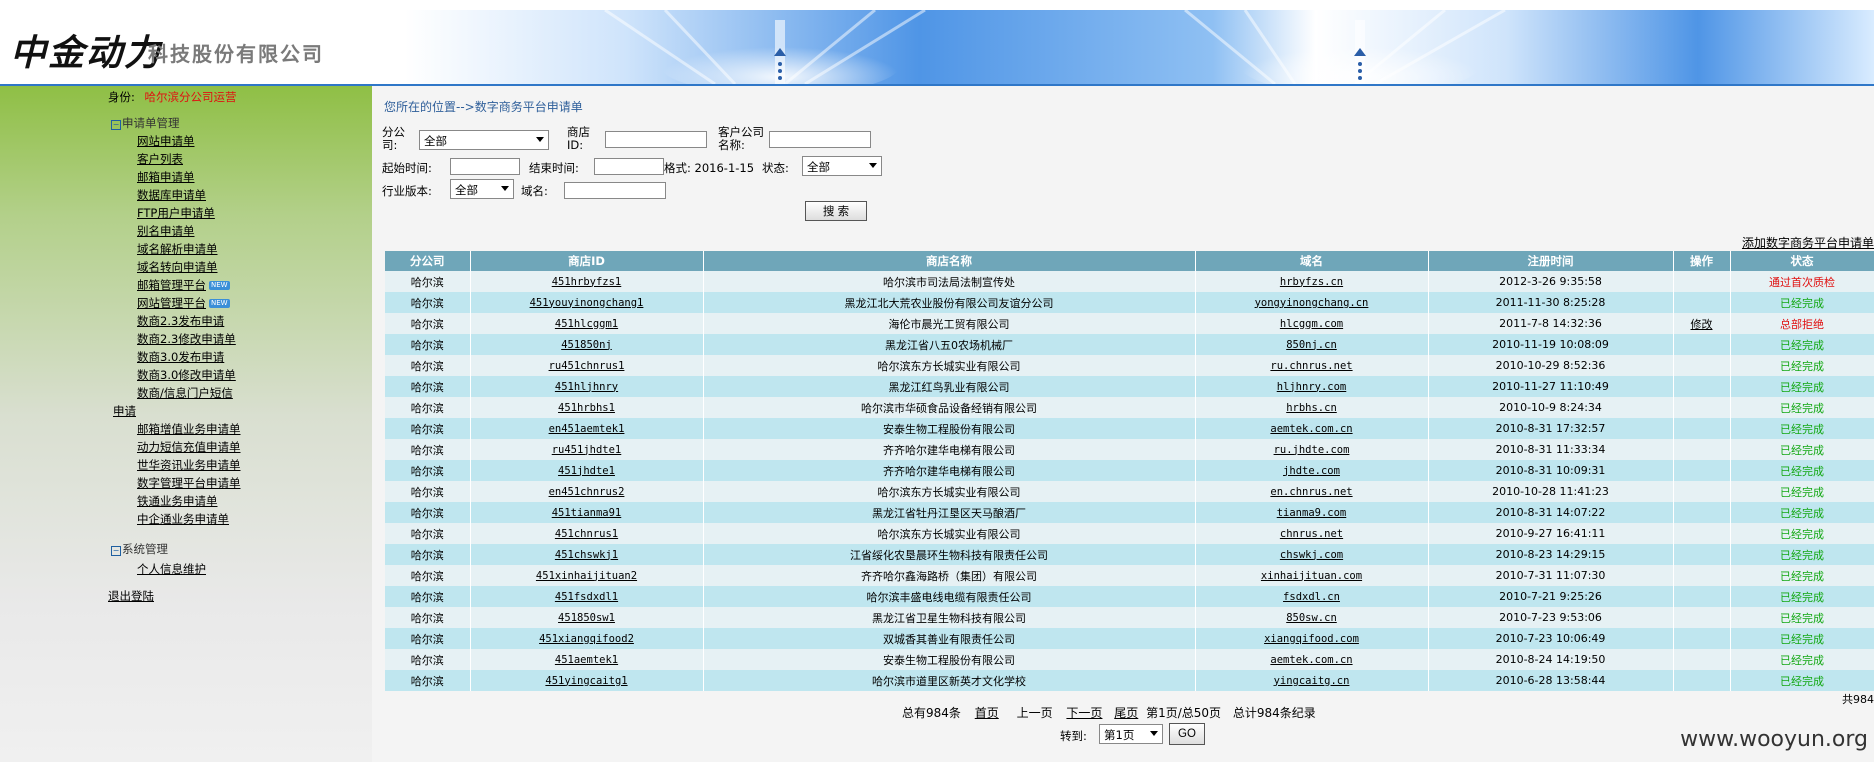 Image resolution: width=1874 pixels, height=762 pixels. Describe the element at coordinates (656, 139) in the screenshot. I see `store-id-input` at that location.